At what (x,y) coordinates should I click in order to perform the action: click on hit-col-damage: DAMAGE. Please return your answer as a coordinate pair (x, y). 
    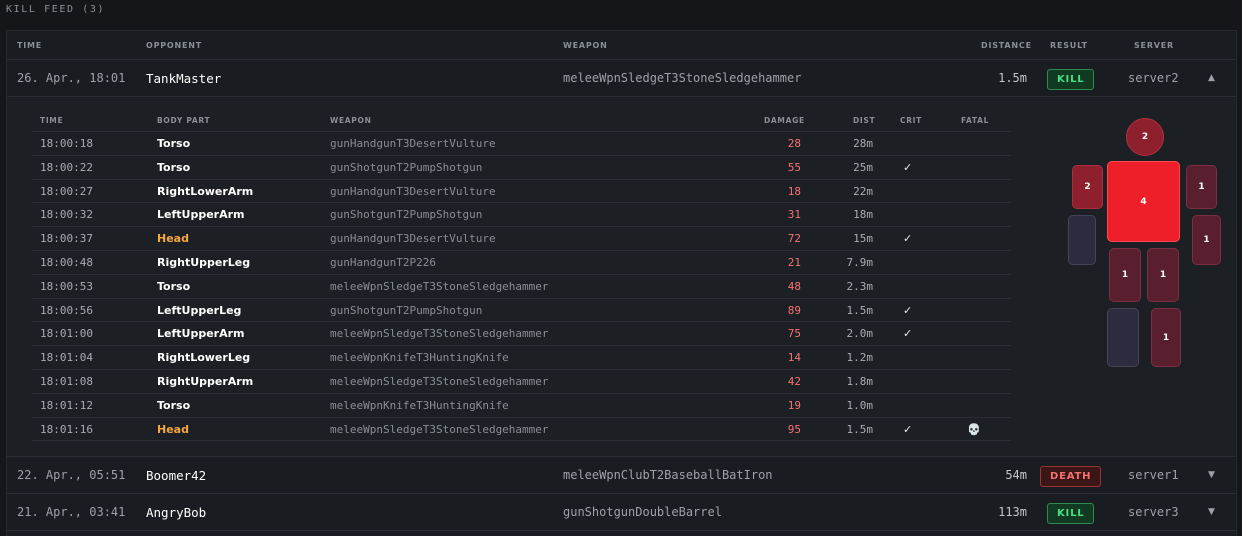
    Looking at the image, I should click on (784, 120).